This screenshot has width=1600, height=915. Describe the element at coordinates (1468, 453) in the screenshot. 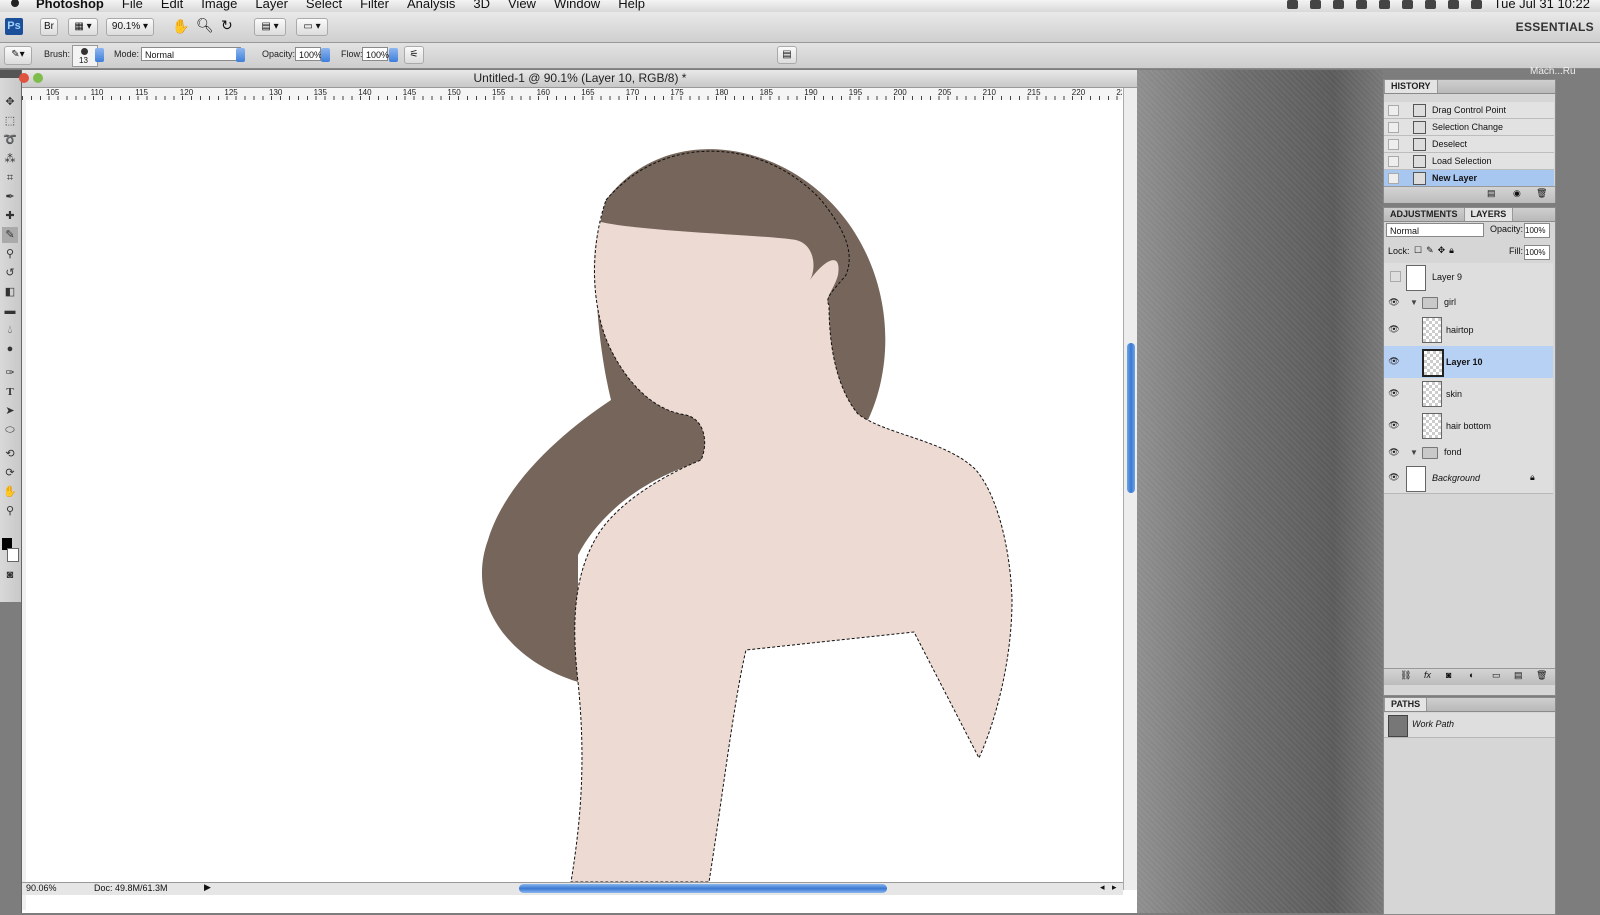

I see `layer-group-row: 👁︎ ▼ fond` at that location.